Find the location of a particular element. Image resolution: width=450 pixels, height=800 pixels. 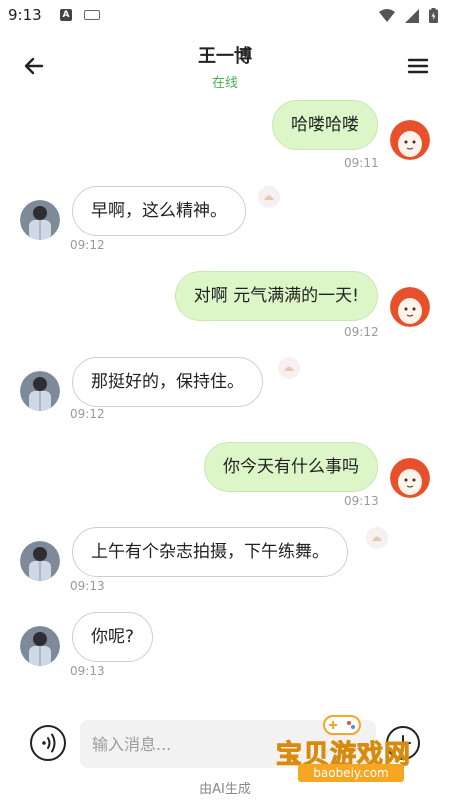

watermark-url: baobeiy.com is located at coordinates (351, 773).